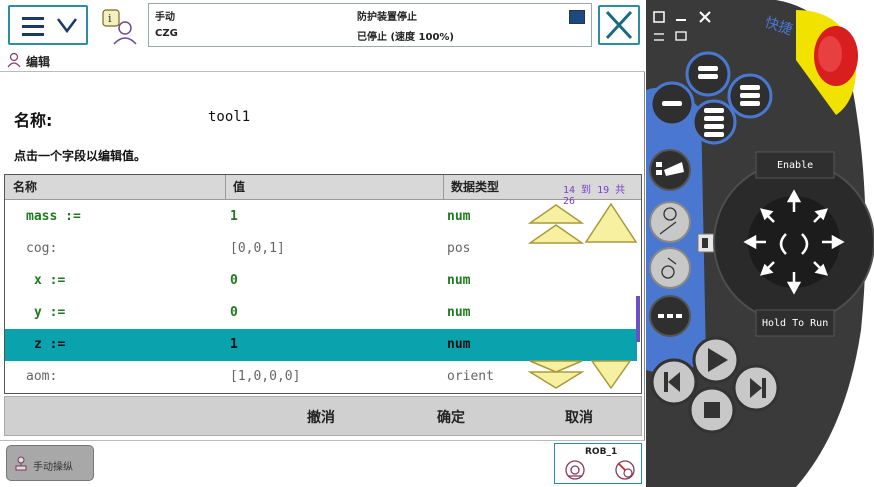 The height and width of the screenshot is (487, 874). Describe the element at coordinates (670, 268) in the screenshot. I see `toggle-axis-button` at that location.